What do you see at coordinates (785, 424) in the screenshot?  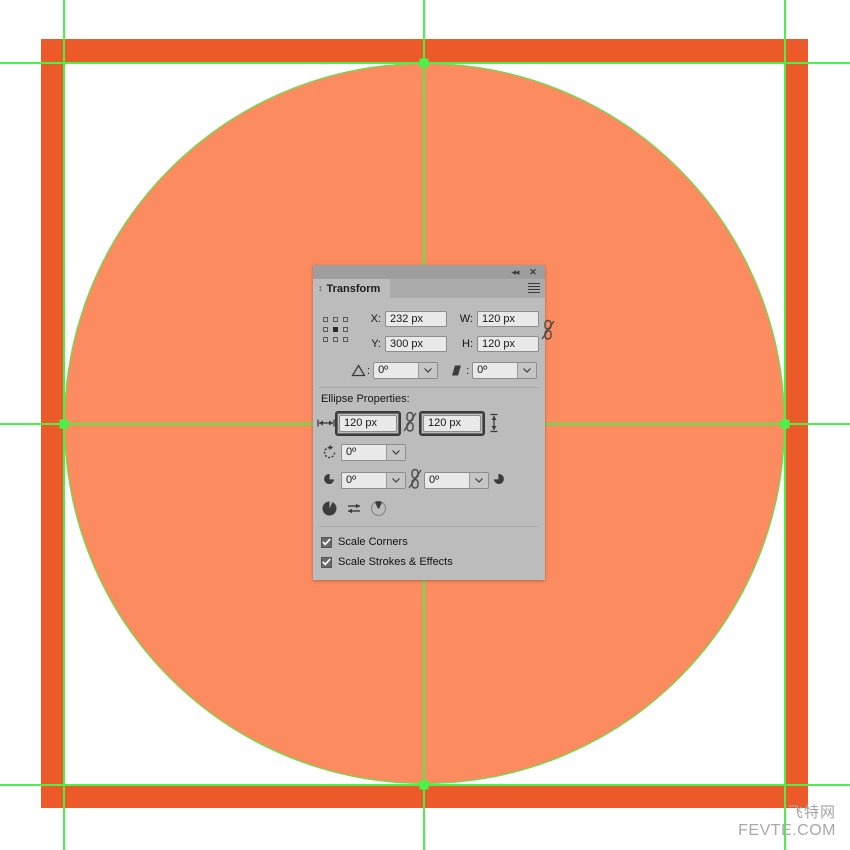 I see `anchor-point-right` at bounding box center [785, 424].